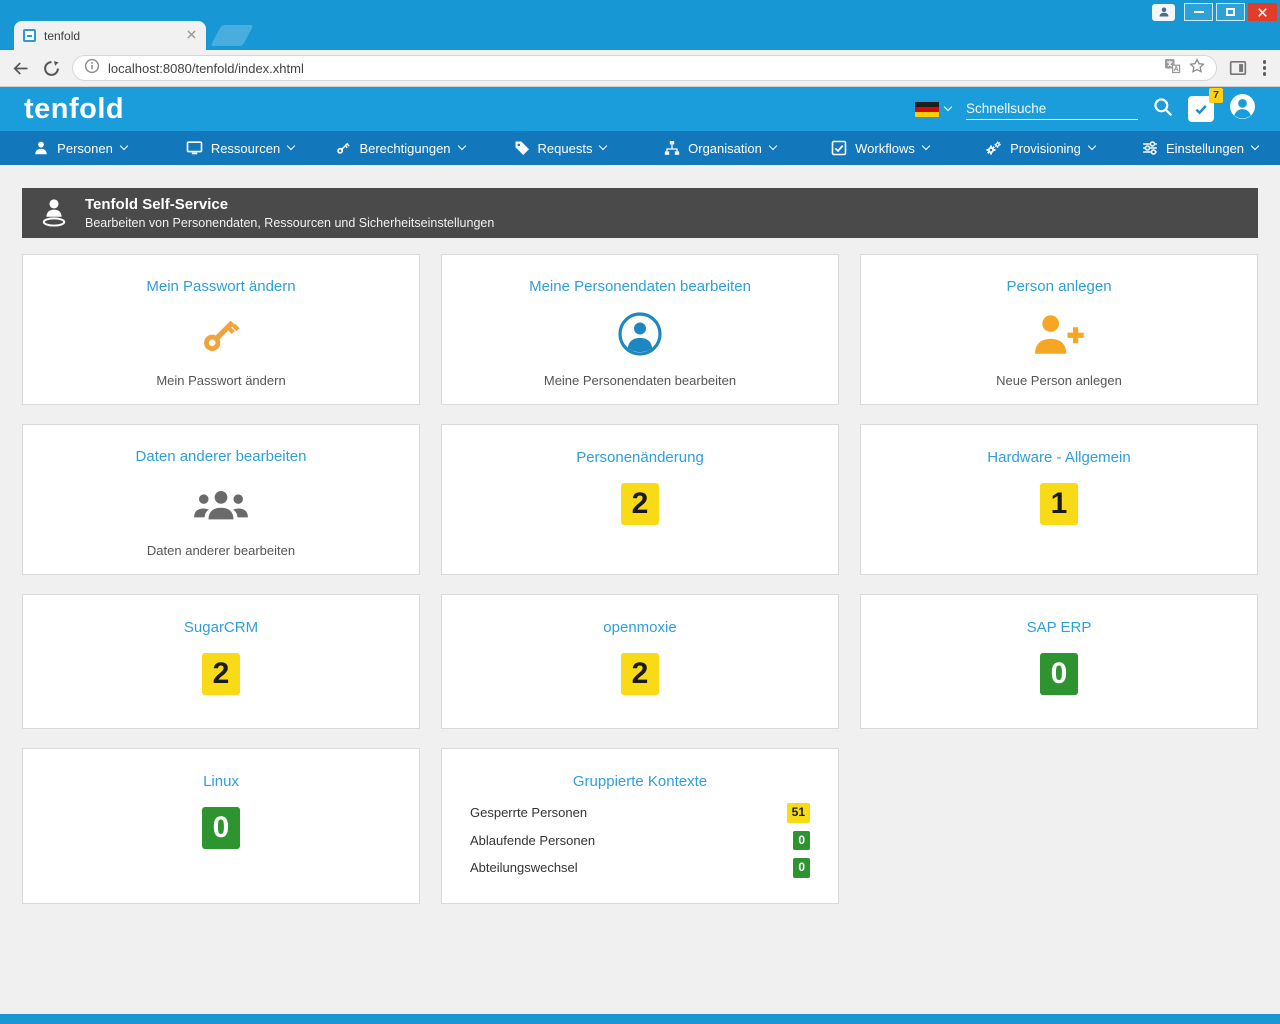 The width and height of the screenshot is (1280, 1024). What do you see at coordinates (85, 148) in the screenshot?
I see `nav-label: Personen` at bounding box center [85, 148].